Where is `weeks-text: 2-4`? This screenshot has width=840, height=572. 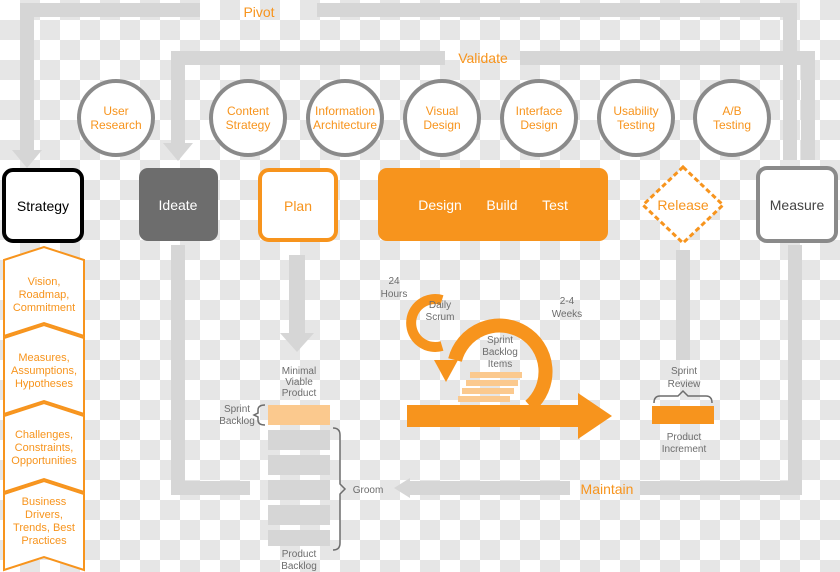 weeks-text: 2-4 is located at coordinates (567, 301).